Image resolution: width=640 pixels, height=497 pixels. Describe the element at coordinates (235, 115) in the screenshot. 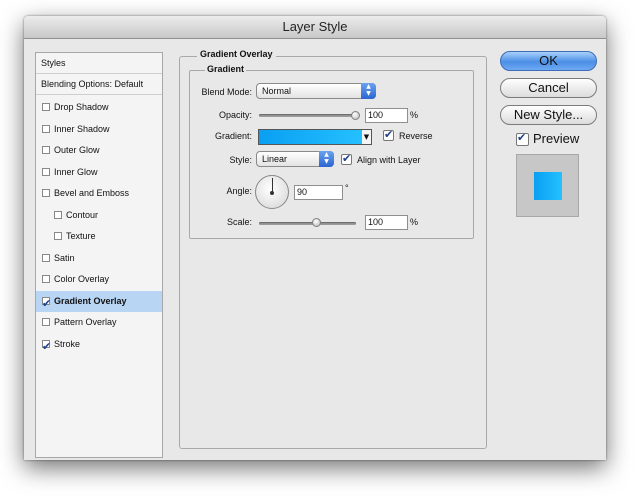

I see `opacity-label: Opacity:` at that location.